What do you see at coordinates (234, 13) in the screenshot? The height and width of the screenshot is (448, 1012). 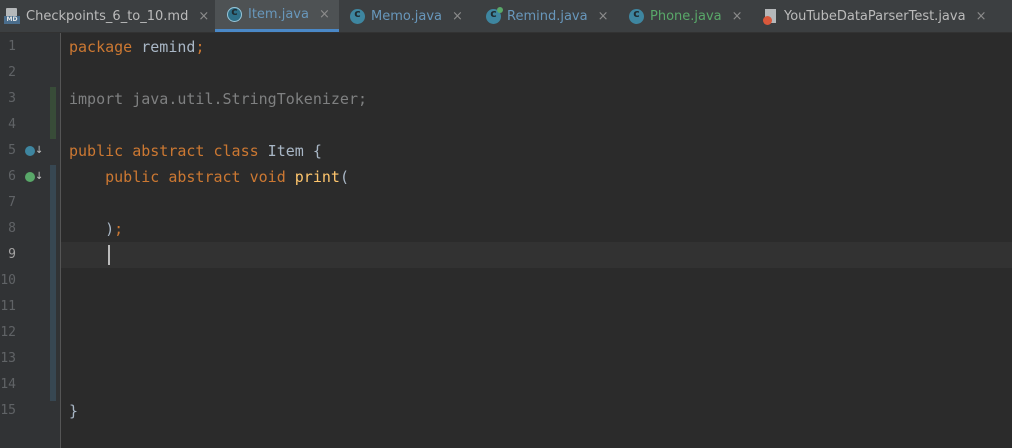 I see `abstract-class-icon` at bounding box center [234, 13].